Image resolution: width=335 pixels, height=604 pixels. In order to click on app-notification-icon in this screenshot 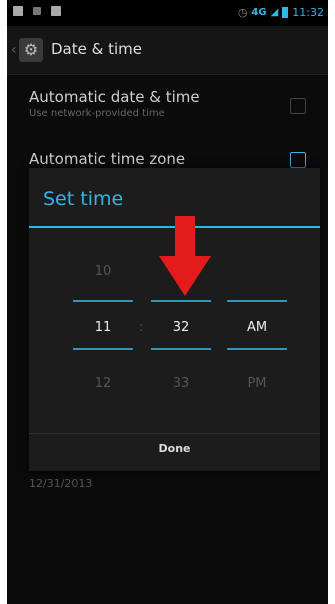, I will do `click(56, 11)`.